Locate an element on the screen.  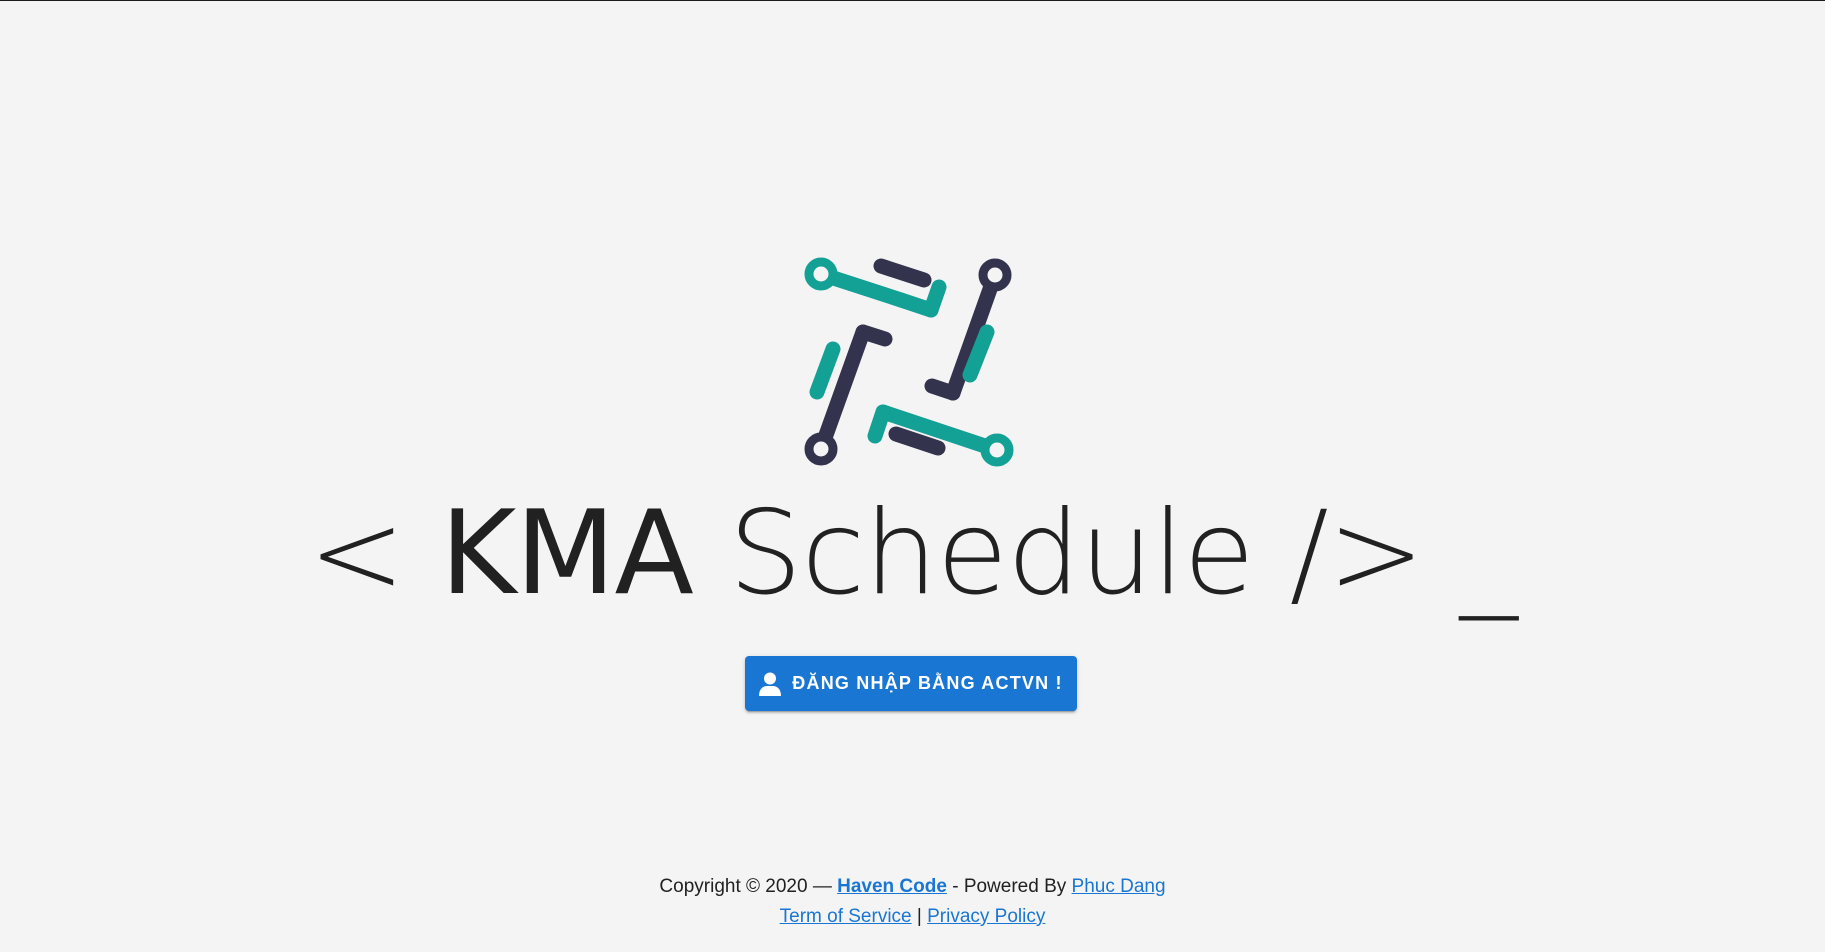
author-link: Phuc Dang is located at coordinates (1119, 886).